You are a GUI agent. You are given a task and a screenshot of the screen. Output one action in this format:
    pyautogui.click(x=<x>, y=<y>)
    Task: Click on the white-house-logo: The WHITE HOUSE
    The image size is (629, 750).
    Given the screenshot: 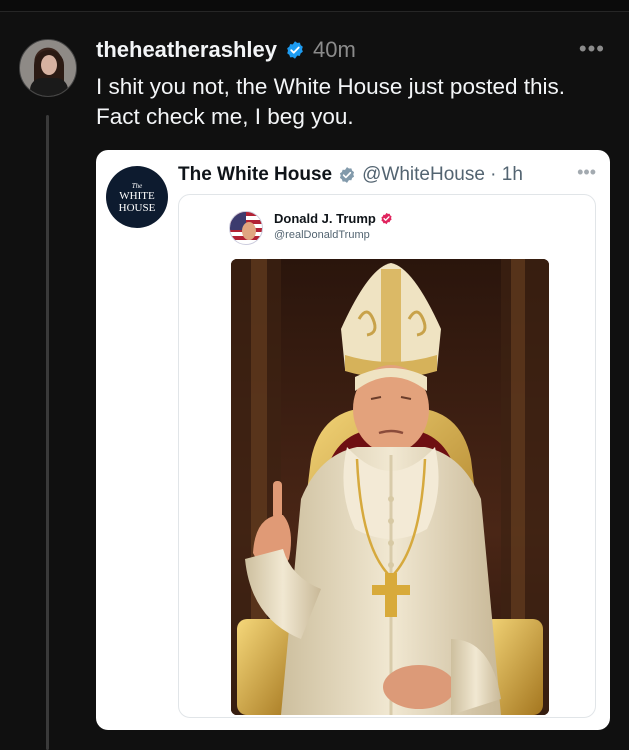 What is the action you would take?
    pyautogui.click(x=137, y=197)
    